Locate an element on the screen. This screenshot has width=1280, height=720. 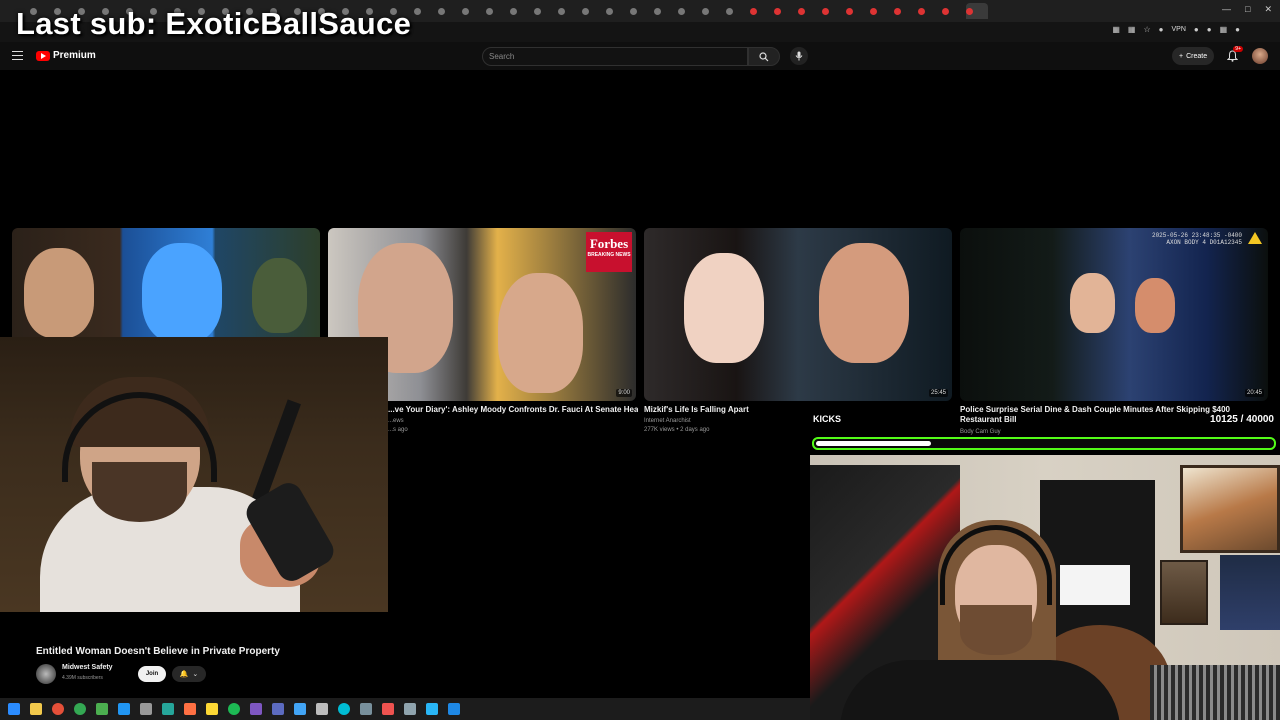
windows-start-icon is located at coordinates (14, 709).